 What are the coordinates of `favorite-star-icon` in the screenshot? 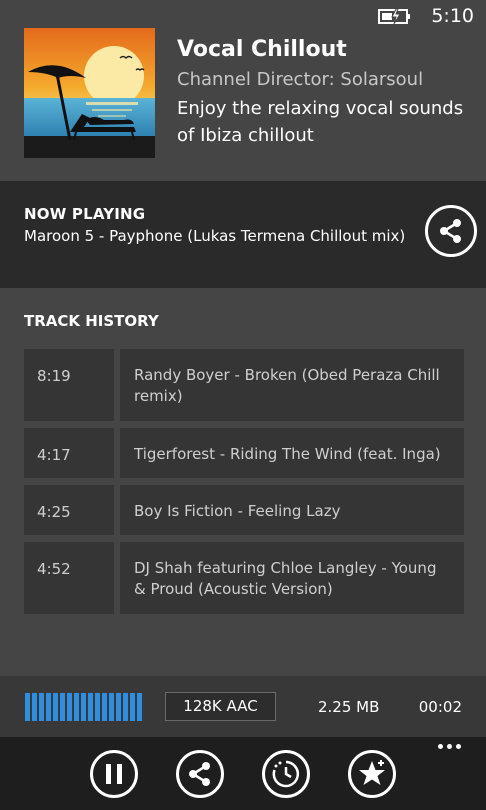 It's located at (372, 772).